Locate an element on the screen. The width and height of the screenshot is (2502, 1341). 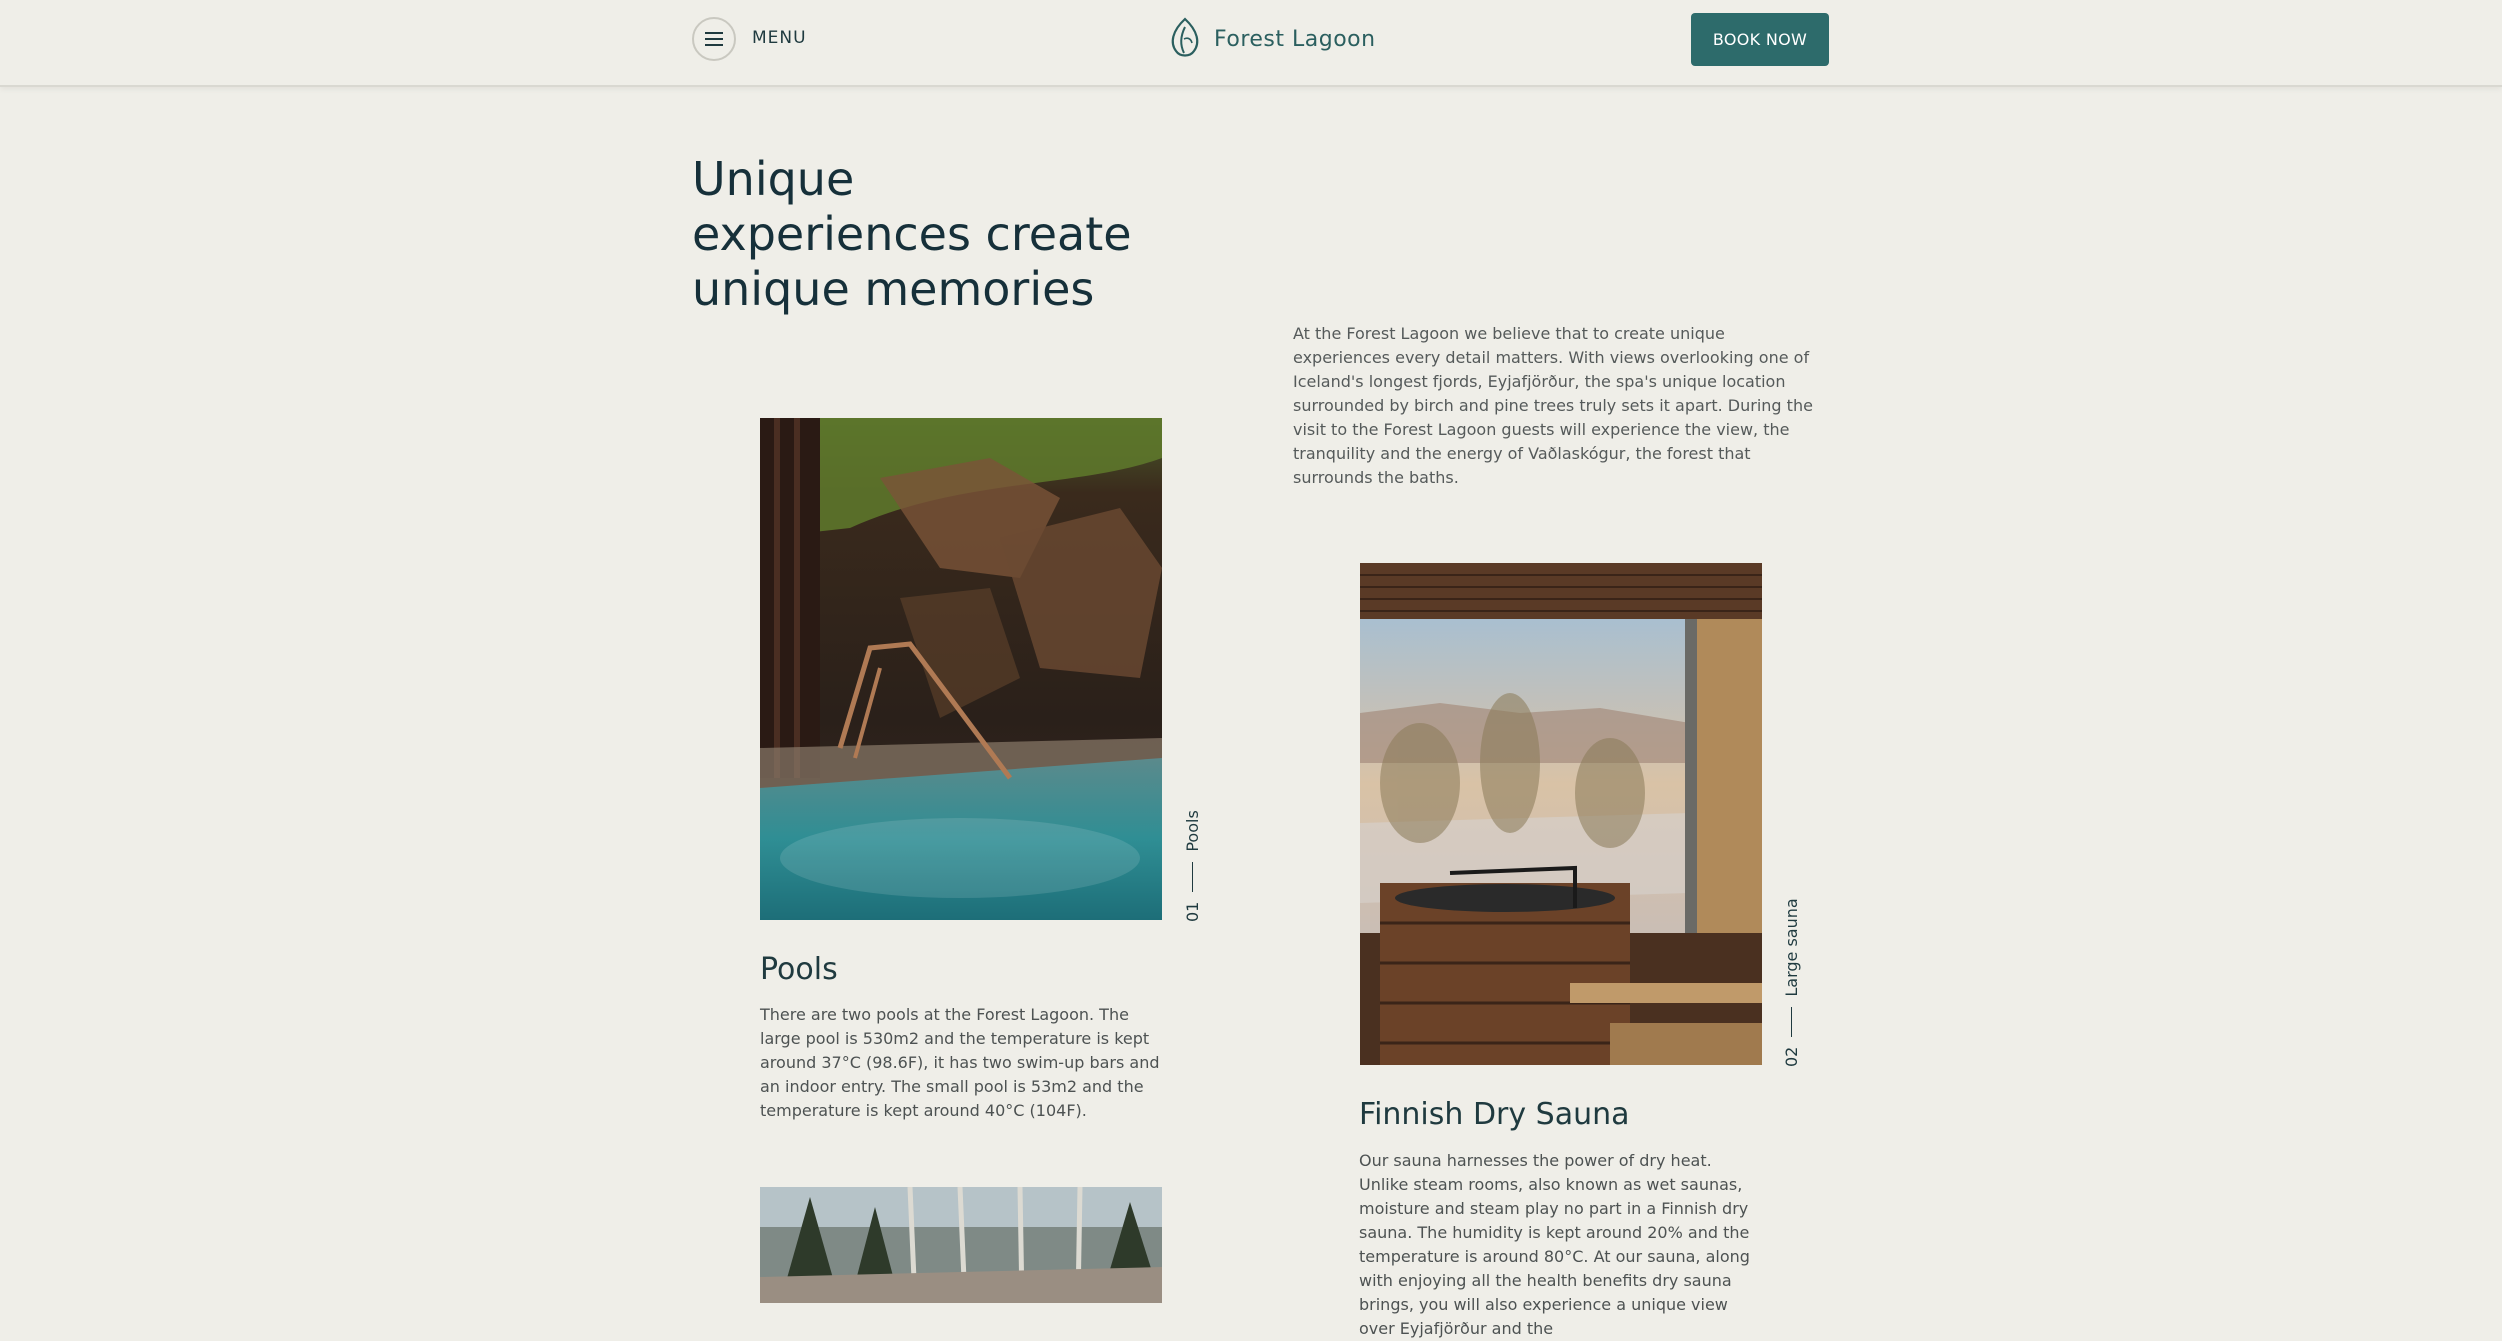
pools-label: Pools is located at coordinates (1192, 831).